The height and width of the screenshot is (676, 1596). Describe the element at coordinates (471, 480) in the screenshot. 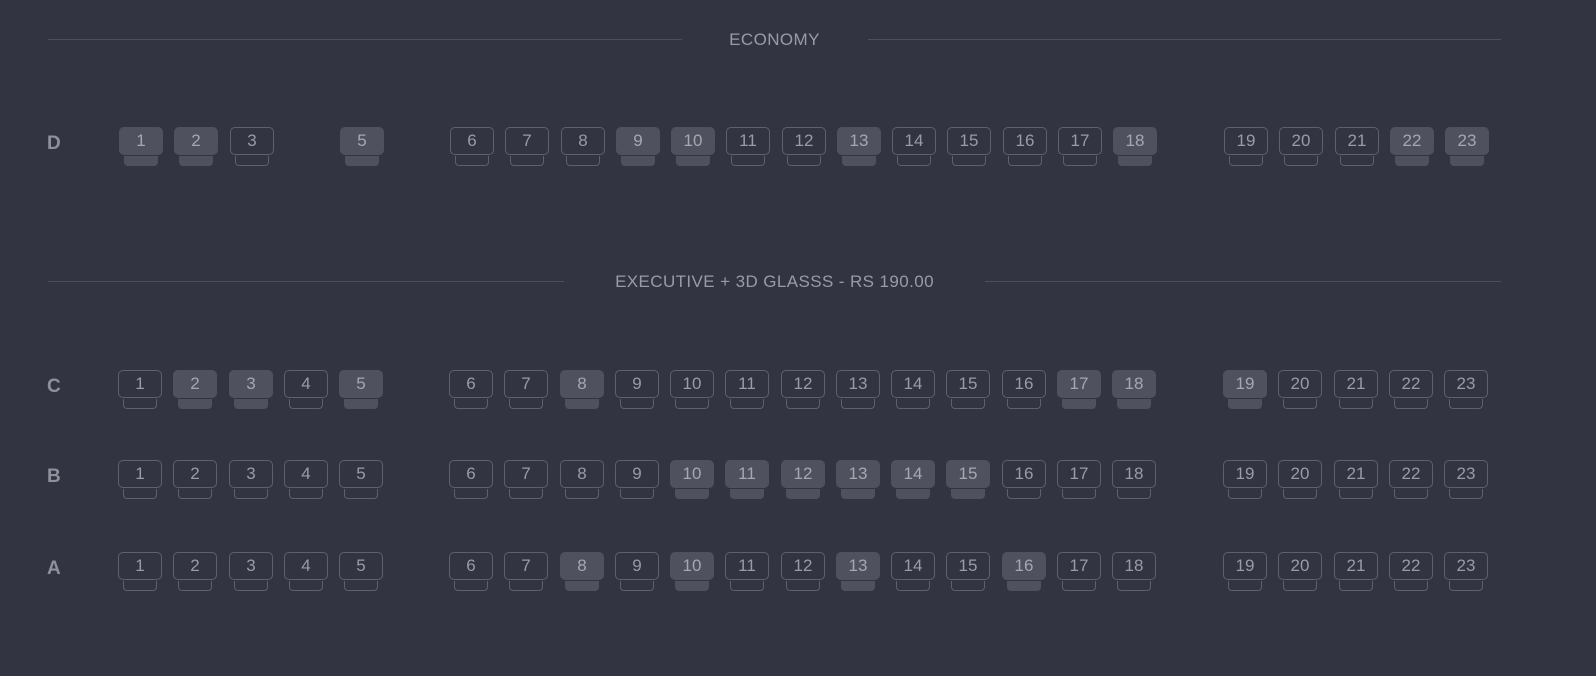

I see `seat-b6: 6` at that location.